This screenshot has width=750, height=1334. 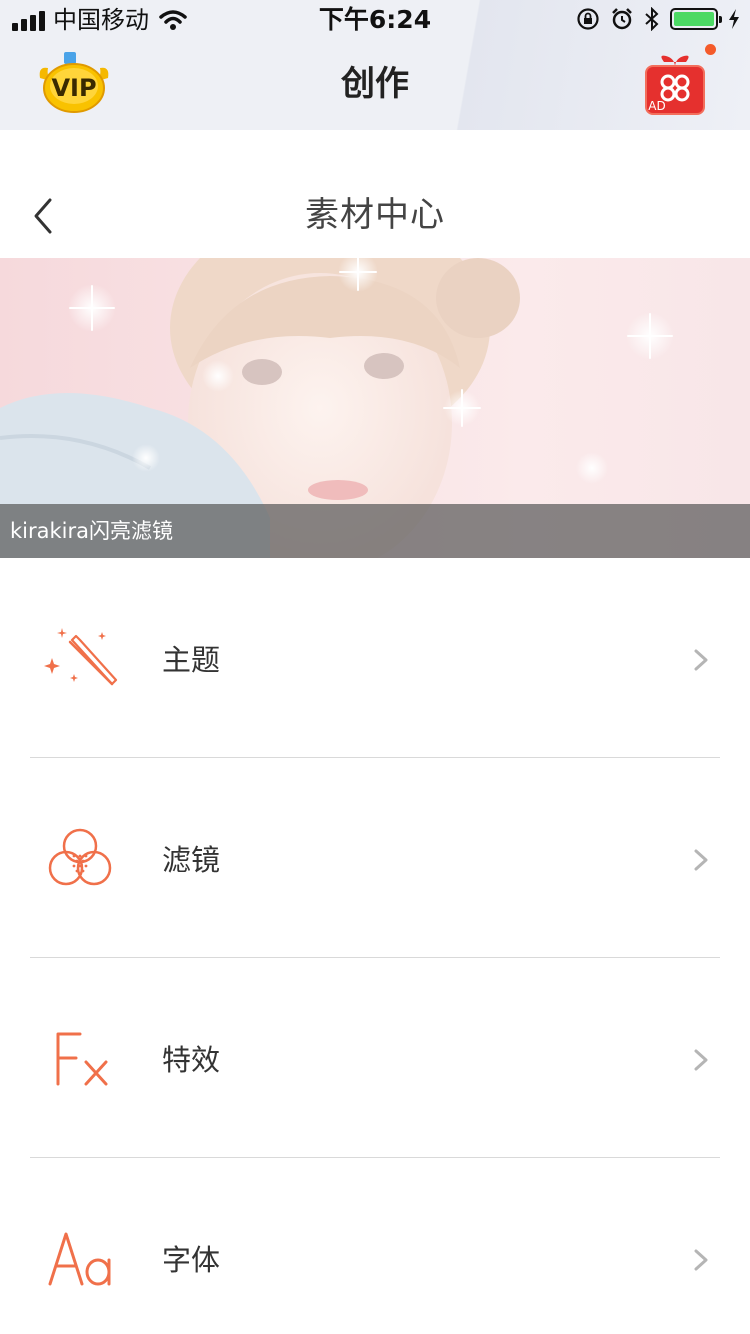 I want to click on menu-item-effects: 特效, so click(x=375, y=1058).